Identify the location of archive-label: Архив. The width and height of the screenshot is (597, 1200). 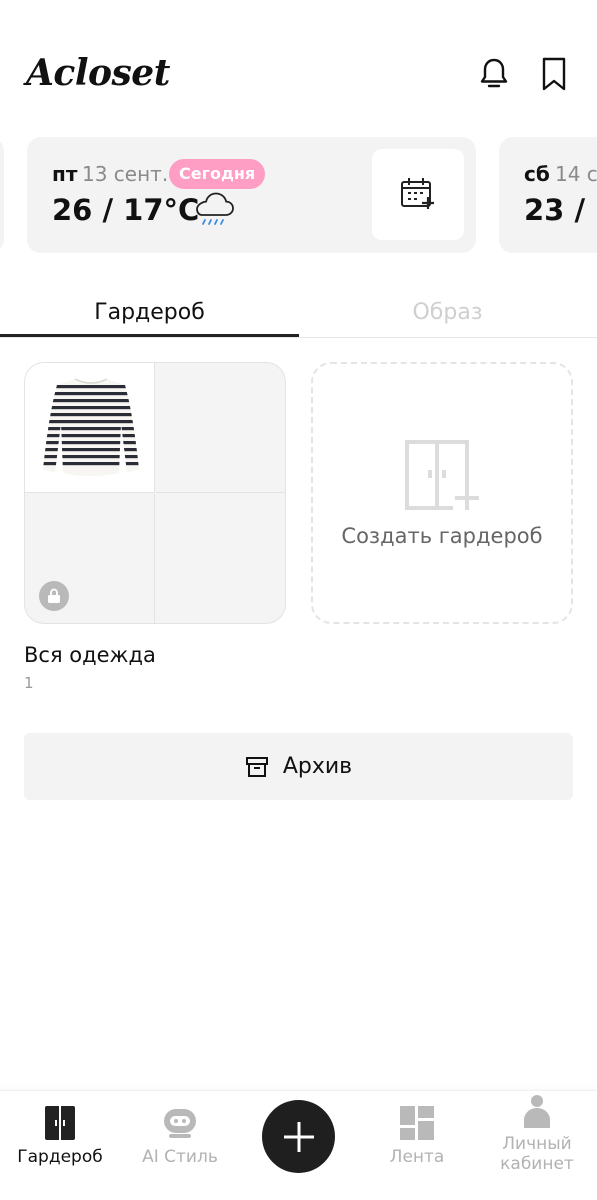
(317, 766).